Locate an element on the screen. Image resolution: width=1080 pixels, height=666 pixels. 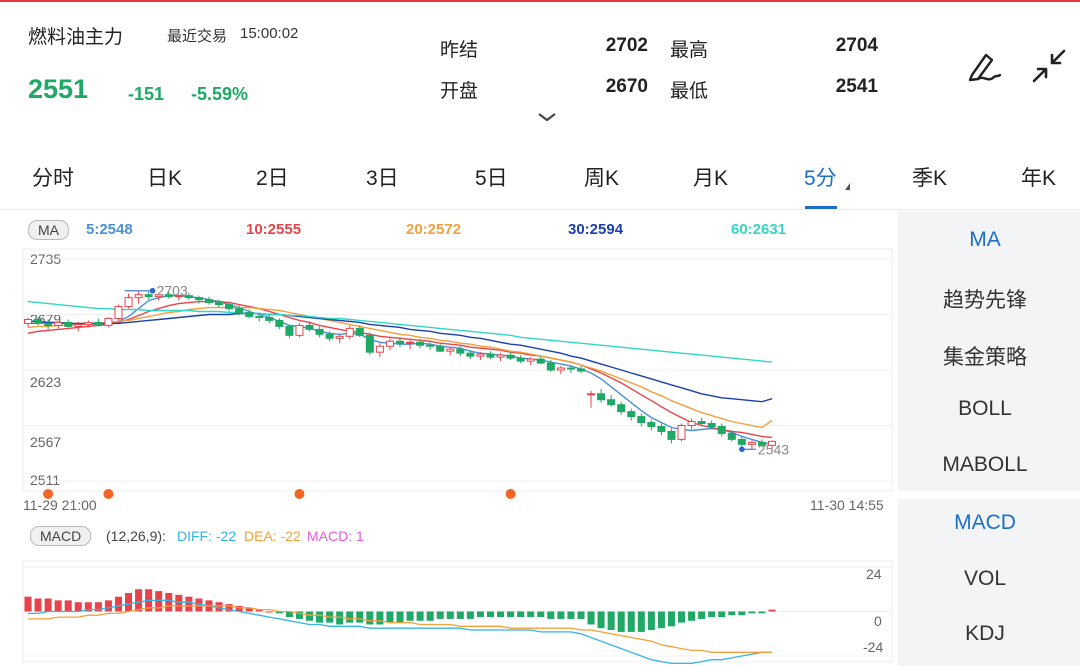
max-price-dot is located at coordinates (152, 290).